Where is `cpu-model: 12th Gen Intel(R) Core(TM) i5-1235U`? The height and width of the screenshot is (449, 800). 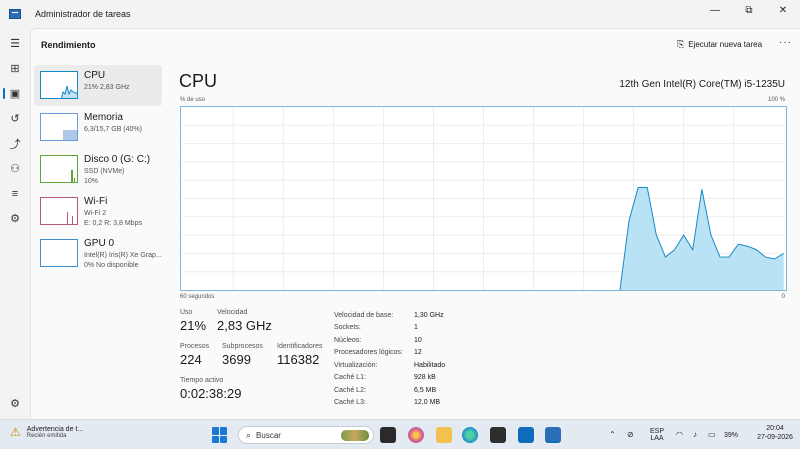 cpu-model: 12th Gen Intel(R) Core(TM) i5-1235U is located at coordinates (702, 84).